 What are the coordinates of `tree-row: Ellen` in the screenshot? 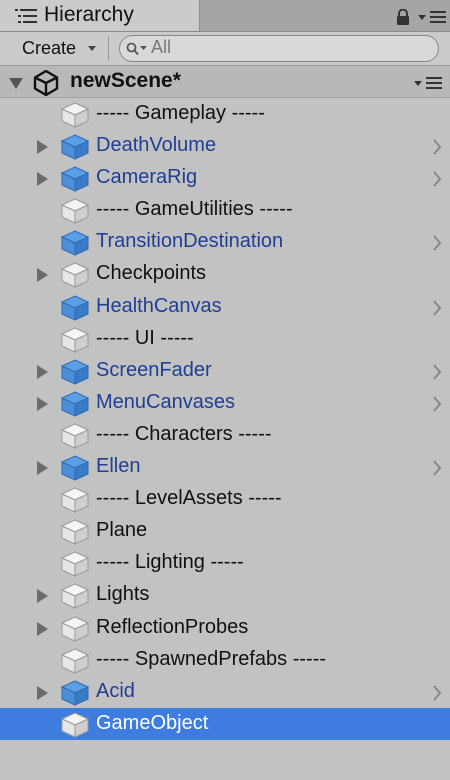 It's located at (225, 467).